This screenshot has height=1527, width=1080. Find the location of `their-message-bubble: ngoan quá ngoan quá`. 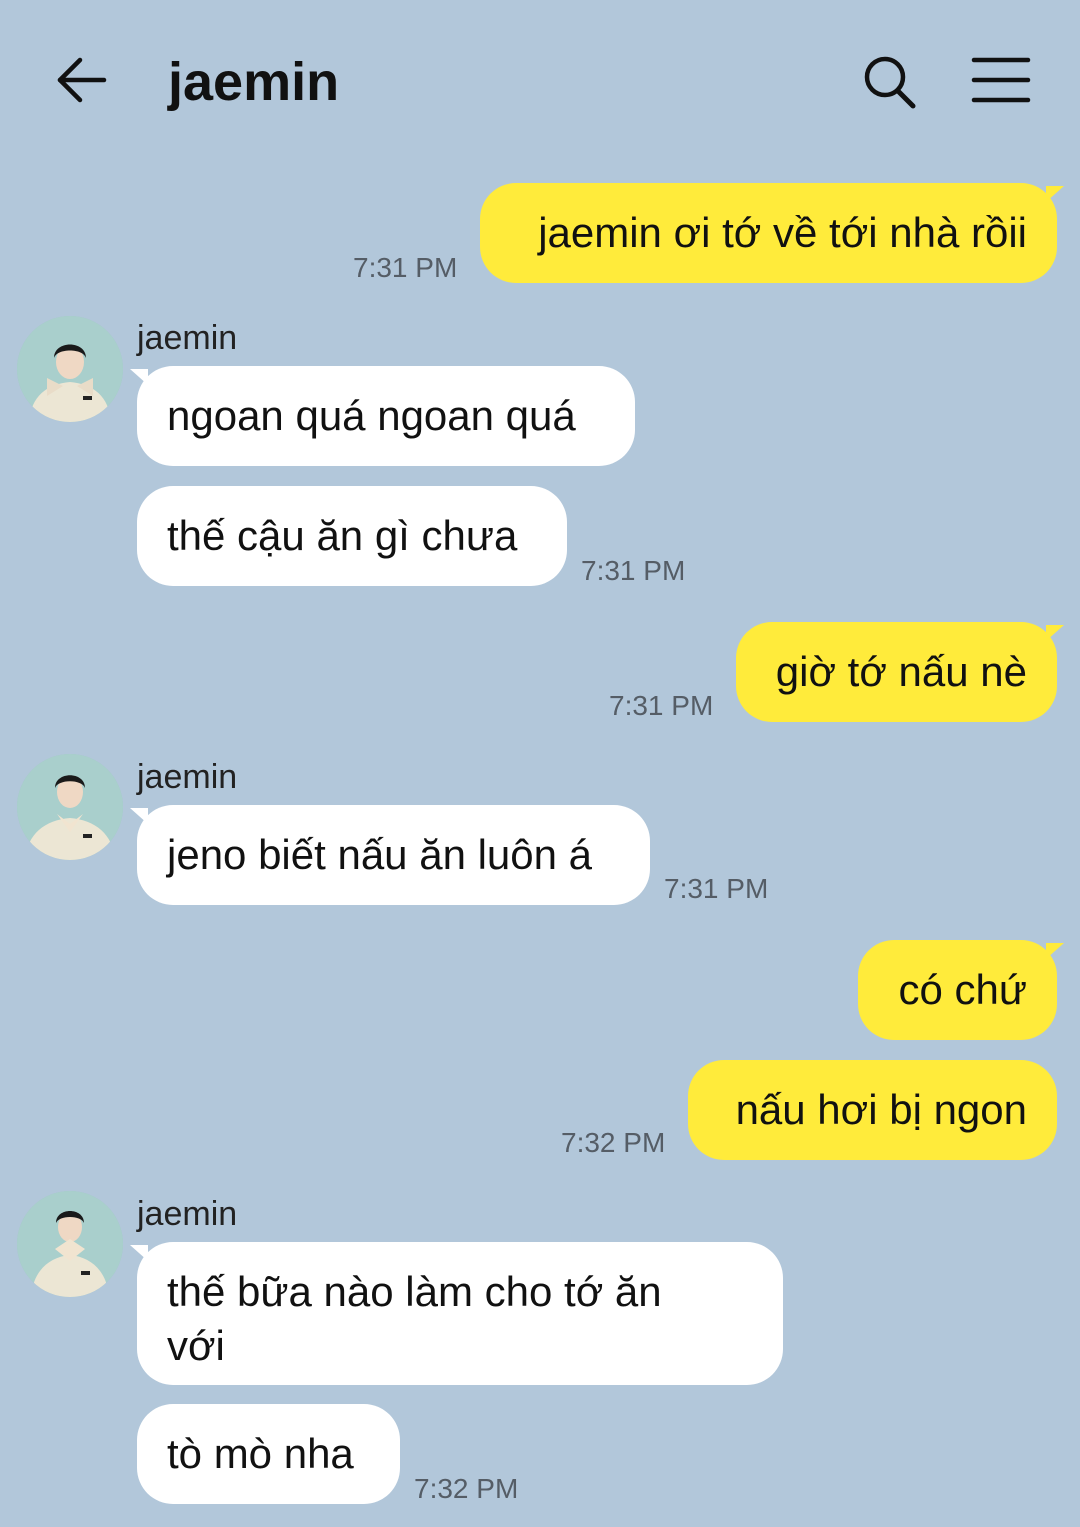

their-message-bubble: ngoan quá ngoan quá is located at coordinates (386, 416).